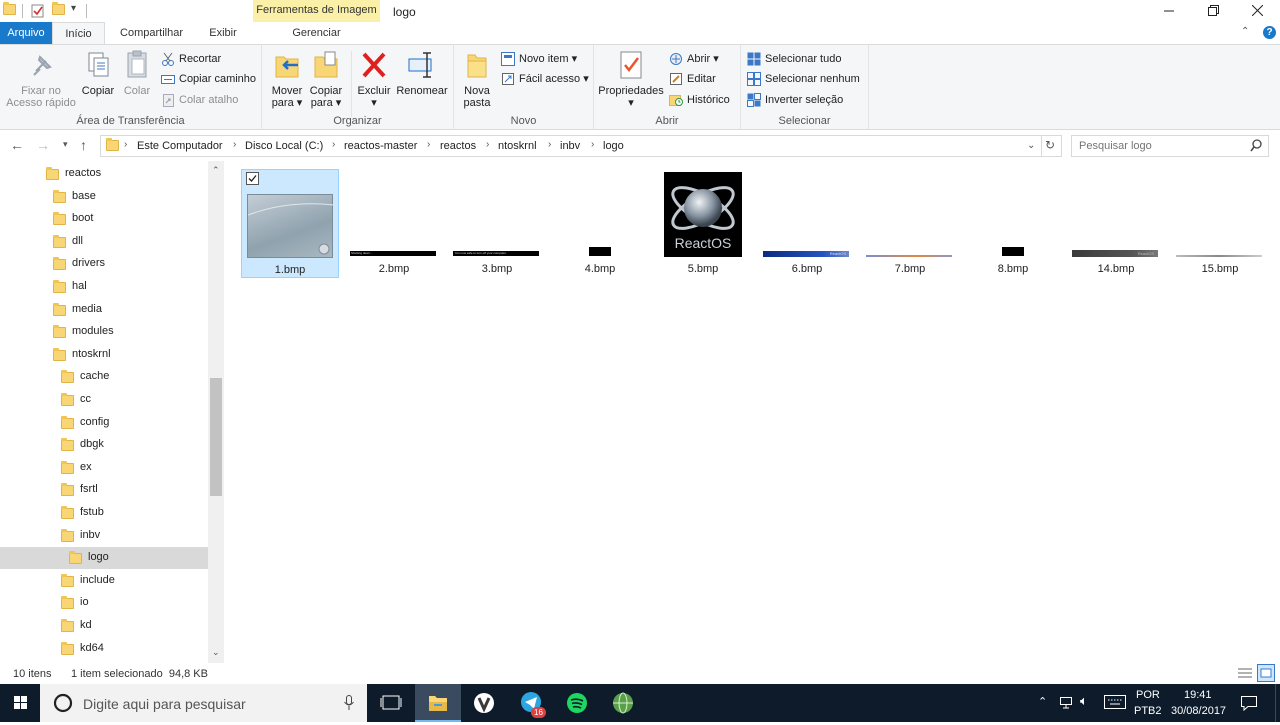 This screenshot has width=1280, height=725. Describe the element at coordinates (104, 626) in the screenshot. I see `tree-item-kd: kd` at that location.